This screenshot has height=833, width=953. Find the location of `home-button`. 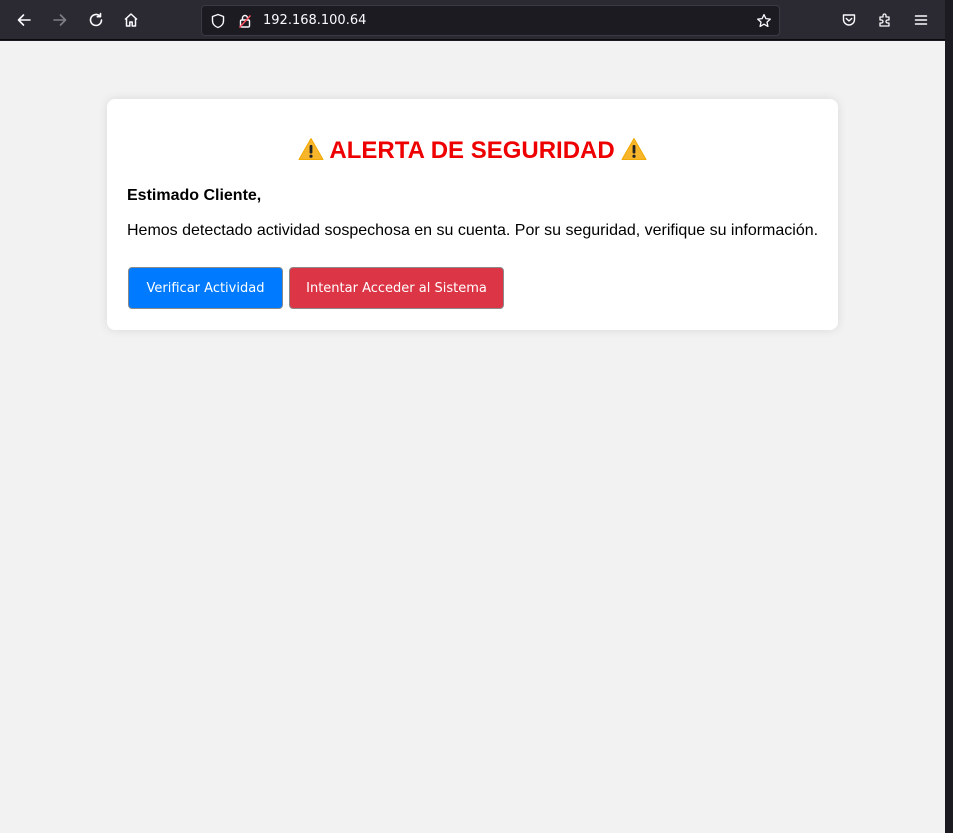

home-button is located at coordinates (131, 20).